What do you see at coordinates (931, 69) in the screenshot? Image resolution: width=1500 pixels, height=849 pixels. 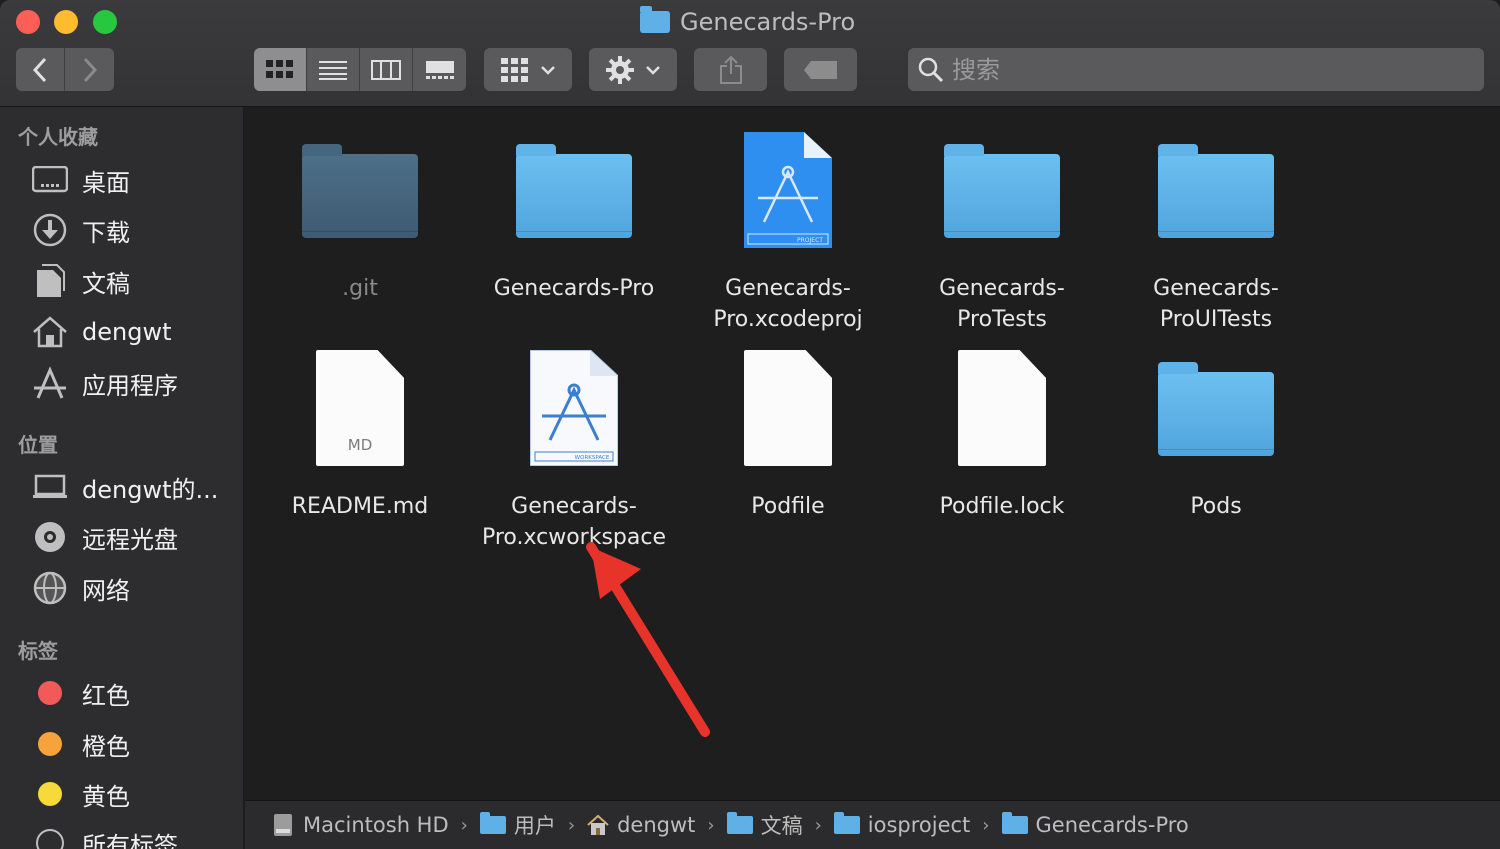 I see `search-icon` at bounding box center [931, 69].